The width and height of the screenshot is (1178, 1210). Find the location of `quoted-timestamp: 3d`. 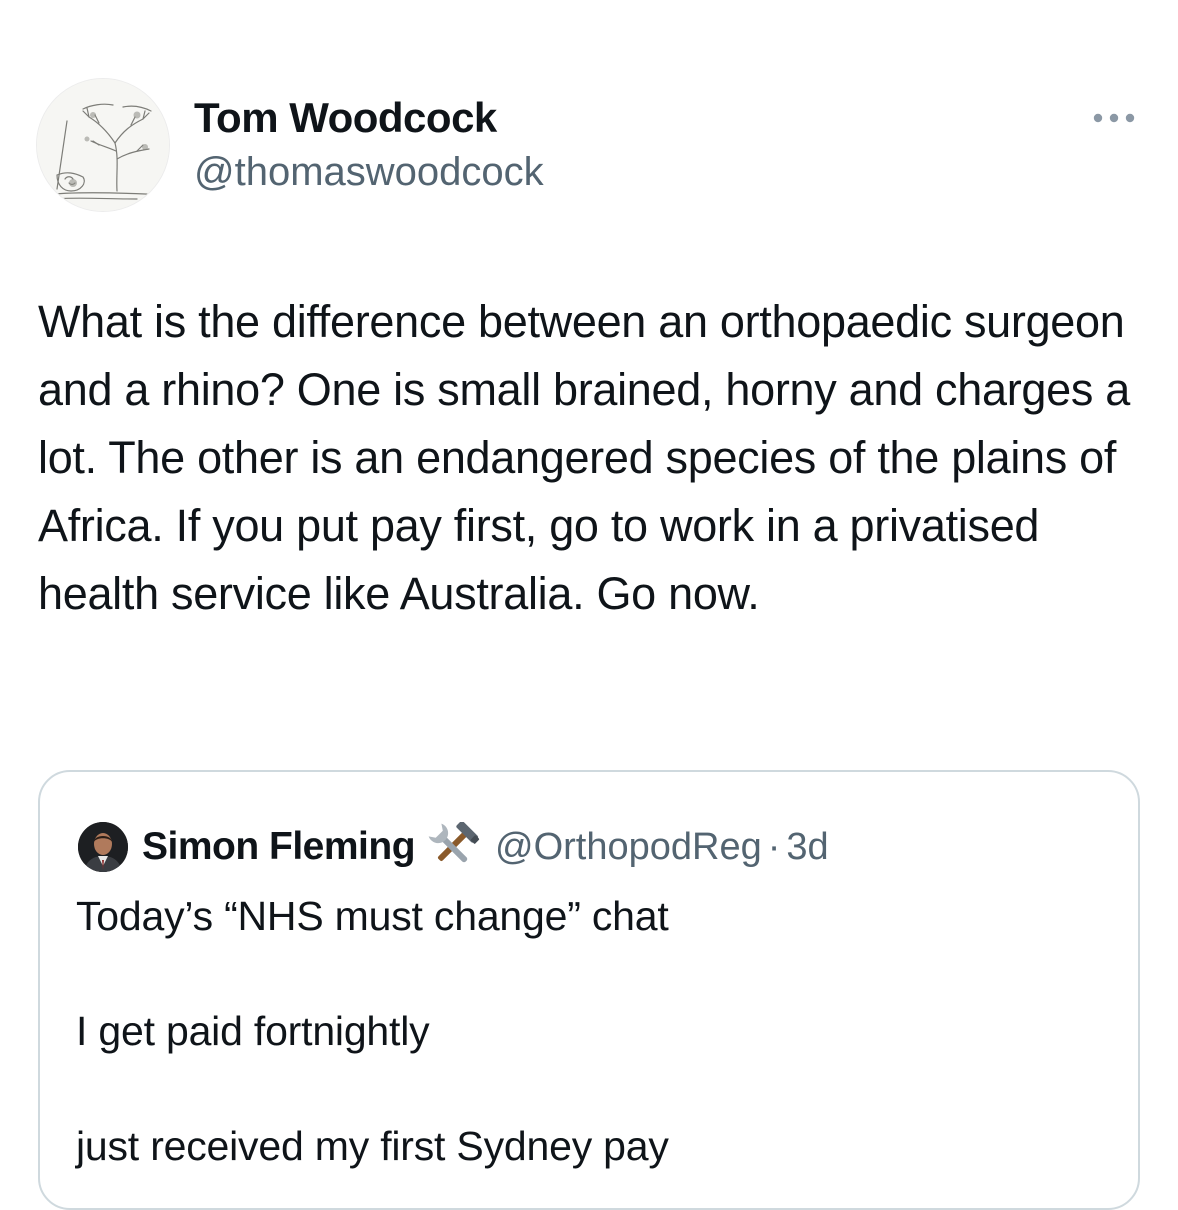

quoted-timestamp: 3d is located at coordinates (807, 847).